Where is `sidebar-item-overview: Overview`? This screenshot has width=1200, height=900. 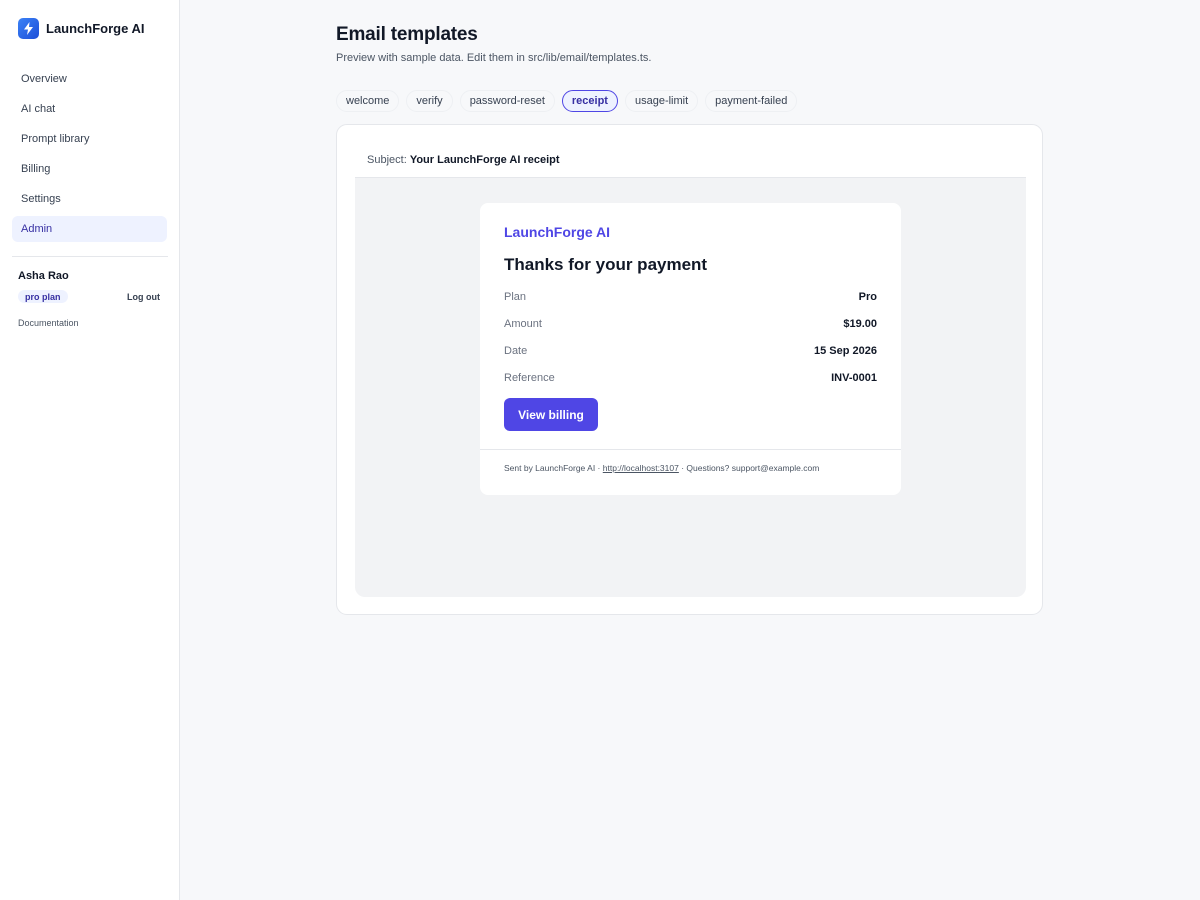
sidebar-item-overview: Overview is located at coordinates (89, 79).